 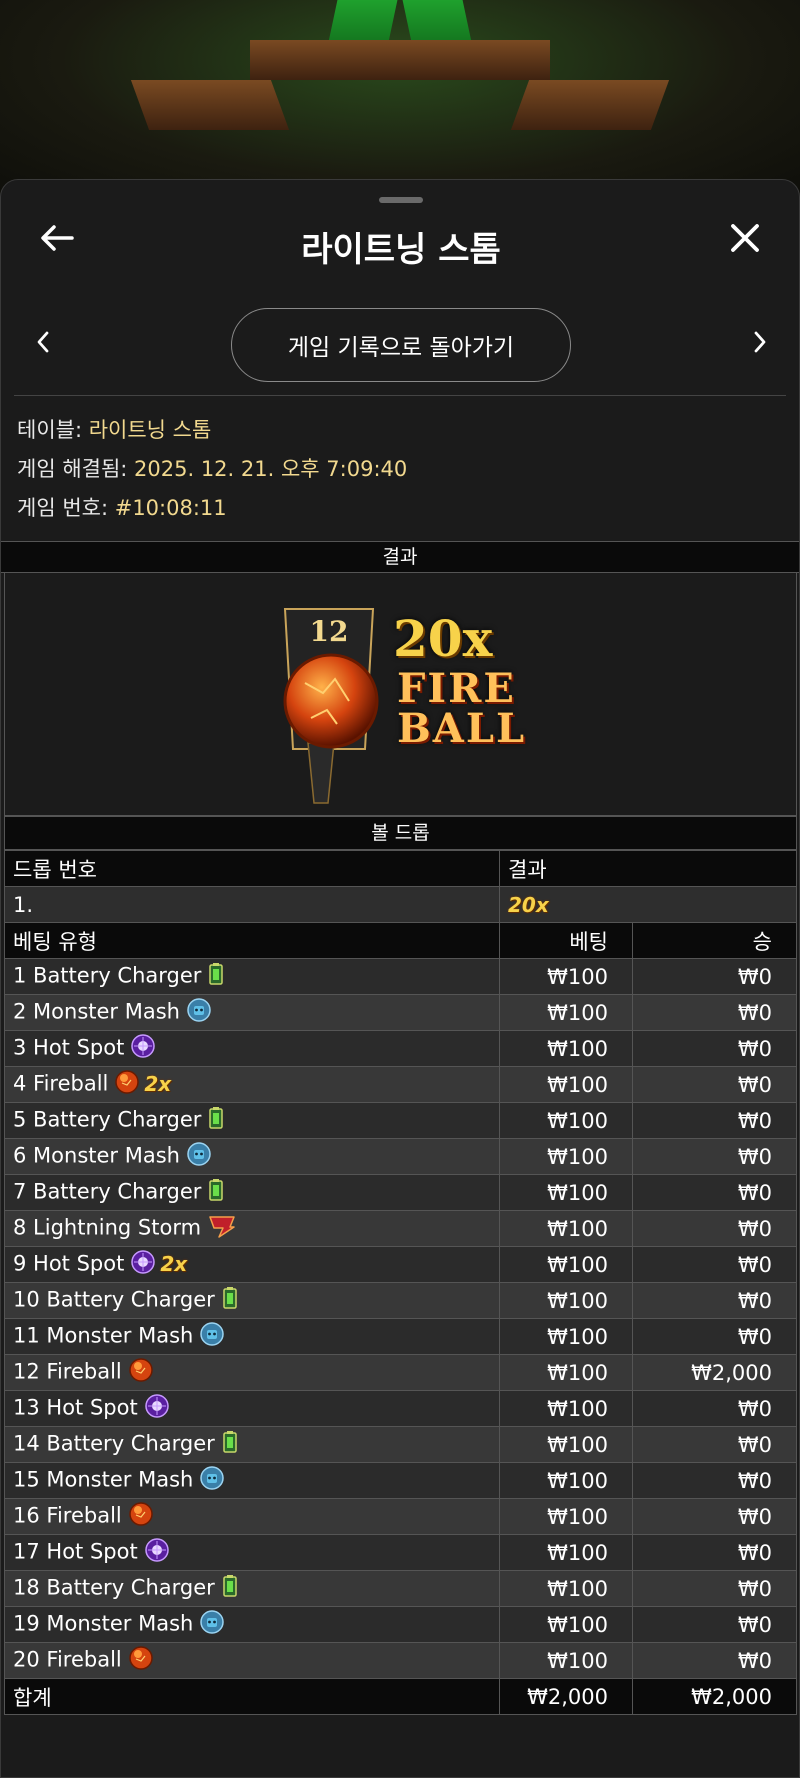 I want to click on drag-handle, so click(x=401, y=200).